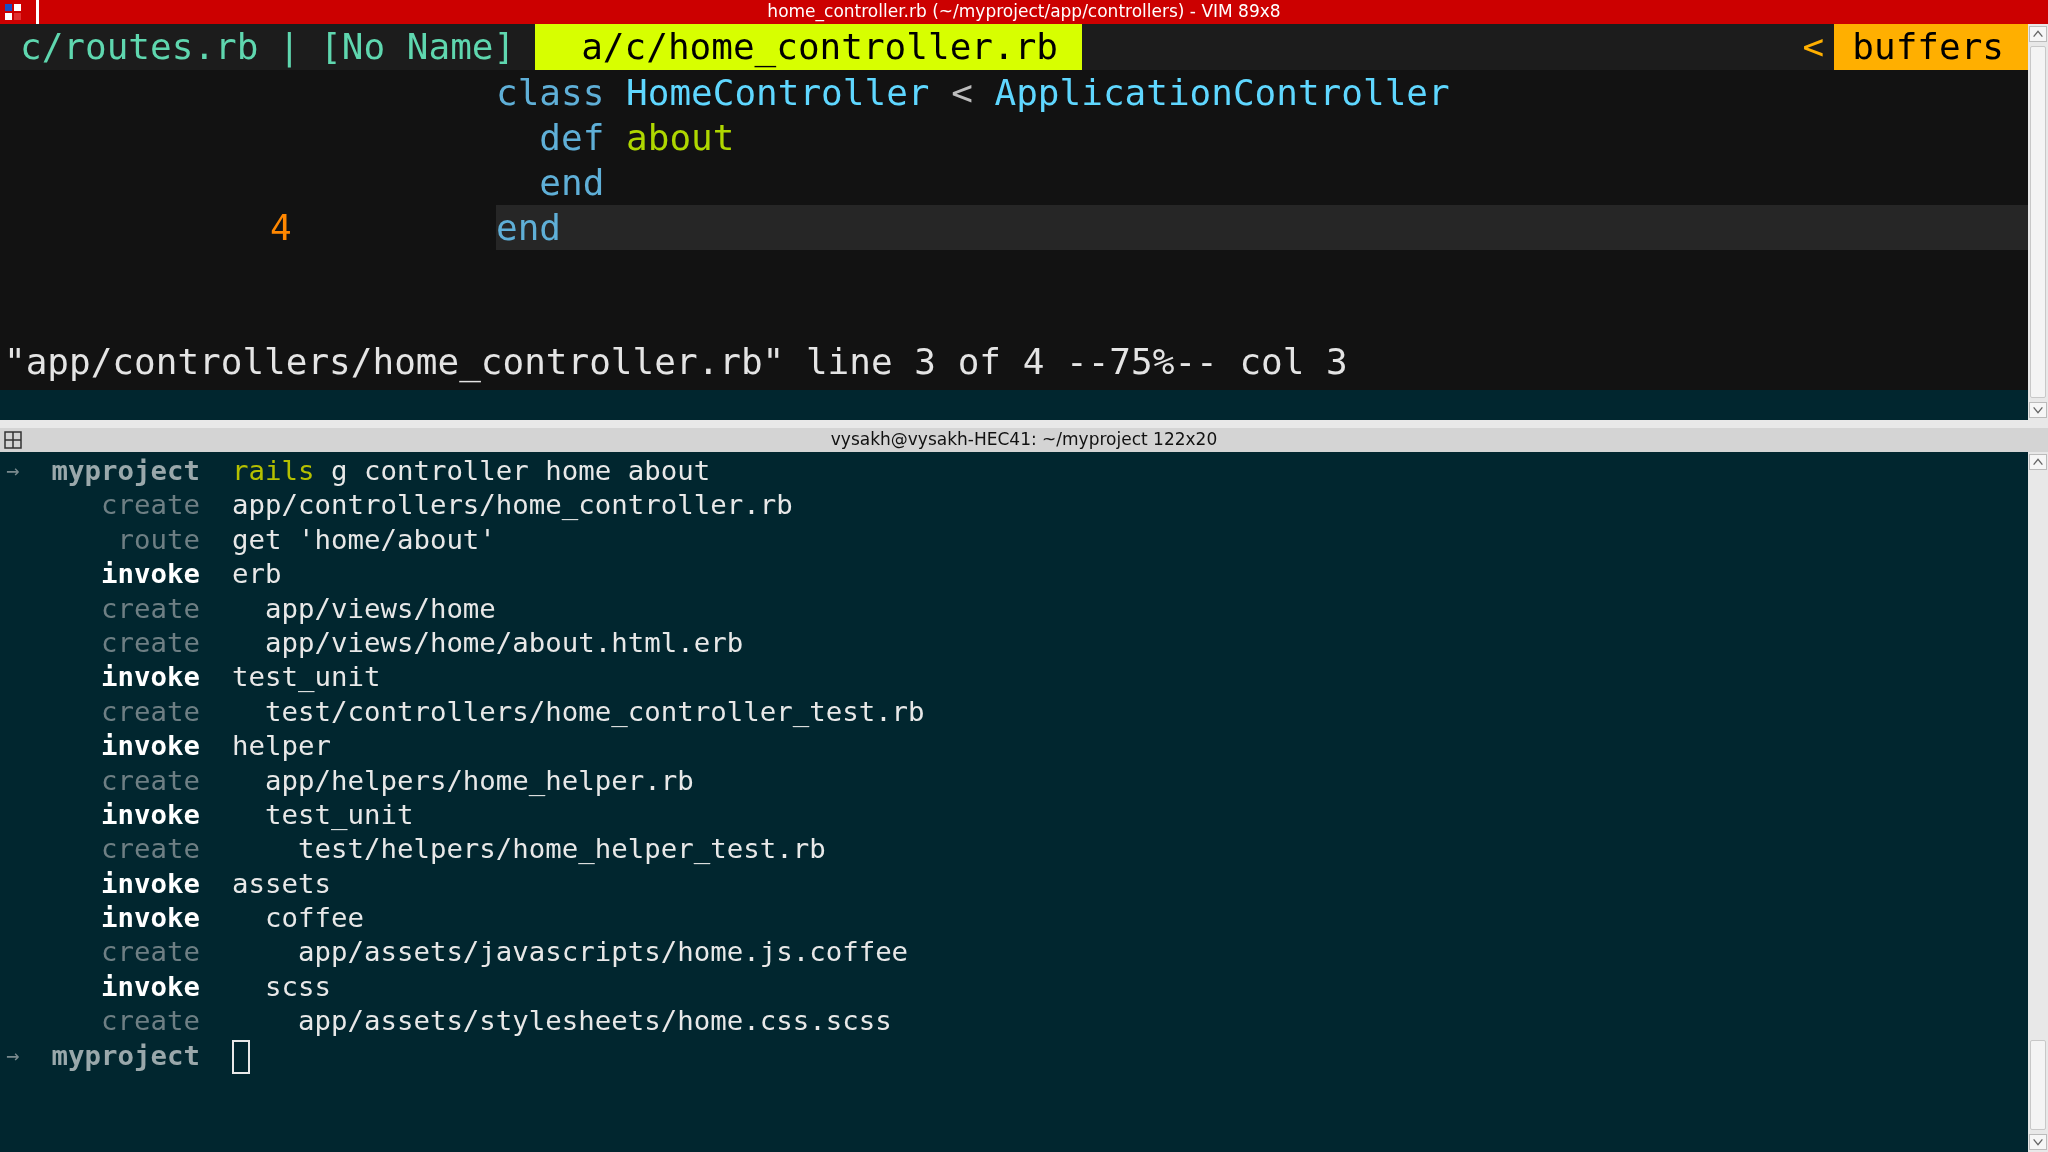  Describe the element at coordinates (973, 92) in the screenshot. I see `code-line: class HomeController < ApplicationController` at that location.